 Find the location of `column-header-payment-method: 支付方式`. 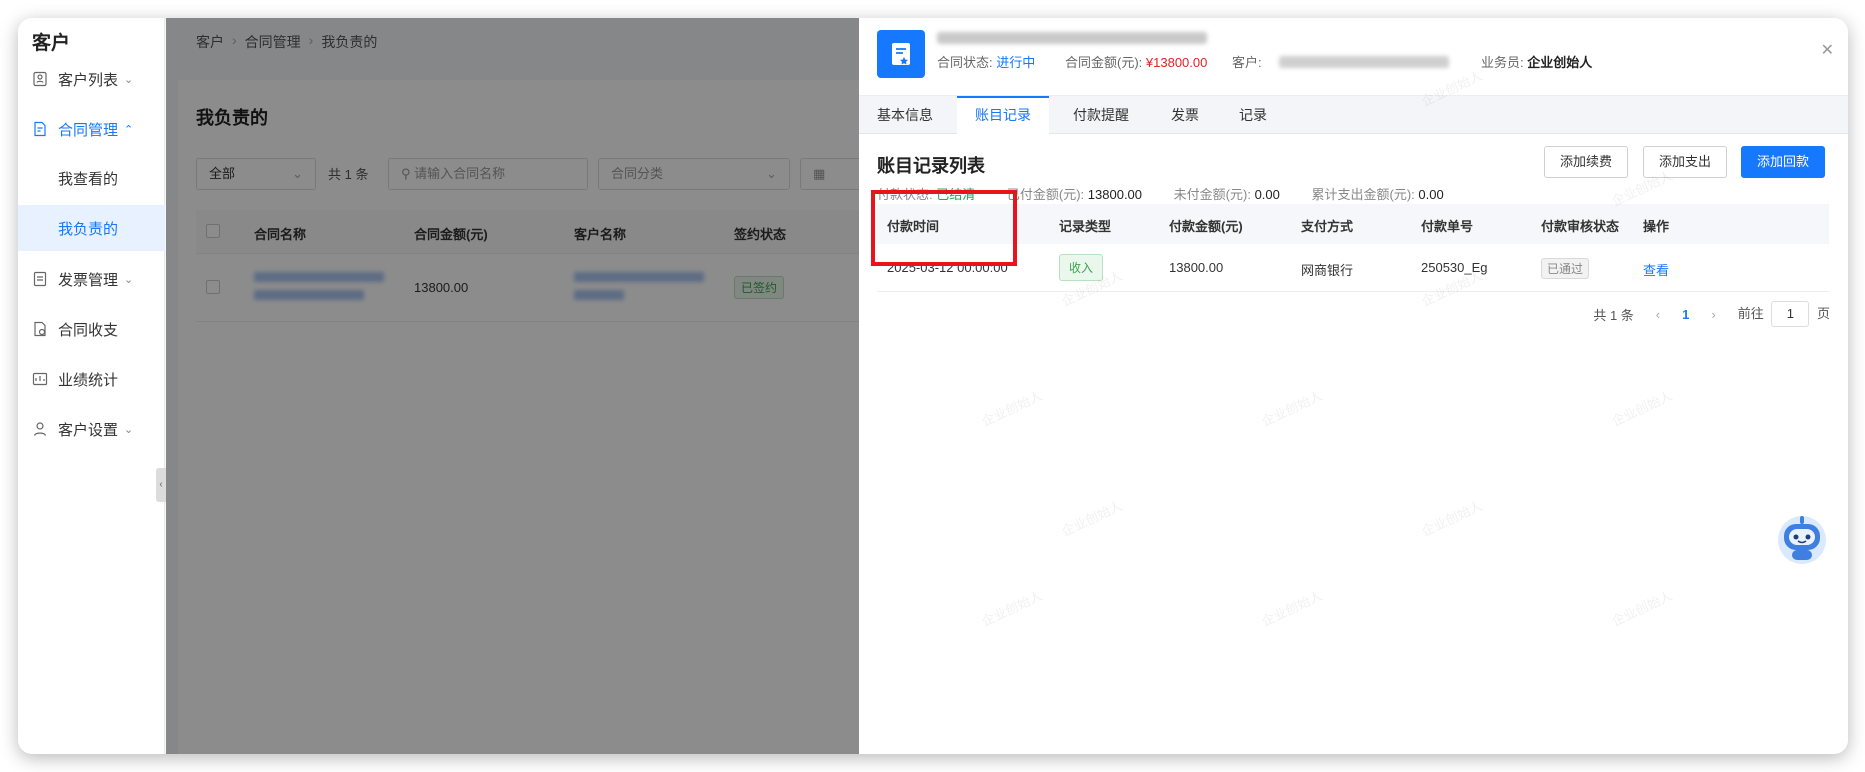

column-header-payment-method: 支付方式 is located at coordinates (1327, 226).